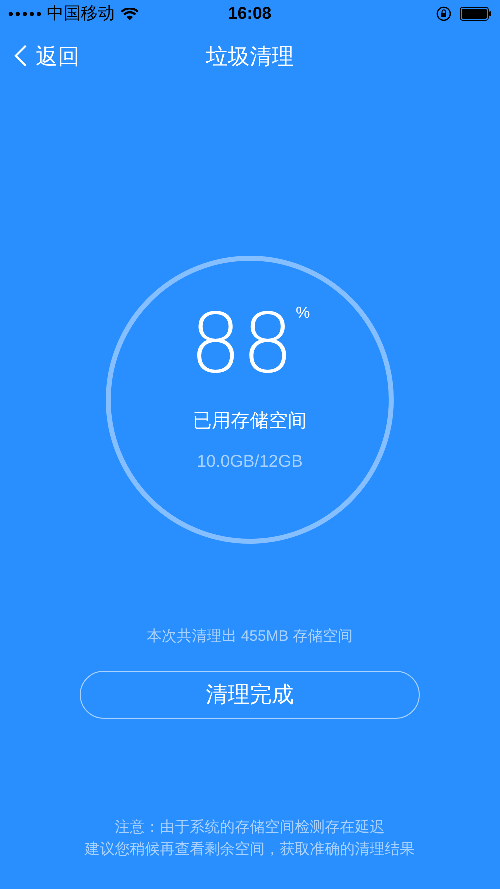 Image resolution: width=500 pixels, height=889 pixels. What do you see at coordinates (250, 827) in the screenshot?
I see `note-text: 注意：由于系统的存储空间检测存在延迟` at bounding box center [250, 827].